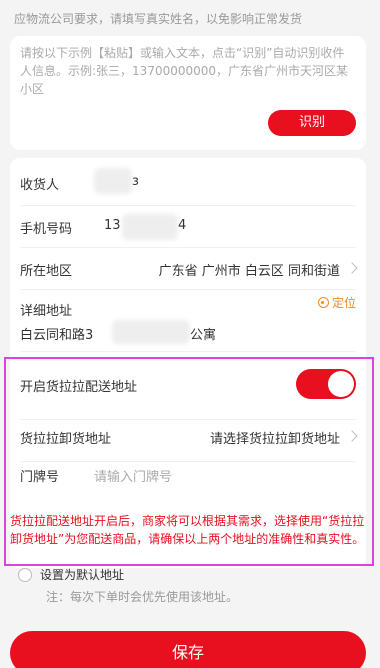  I want to click on detail-row: 详细地址 定位 白云同和路3 公寓, so click(188, 321).